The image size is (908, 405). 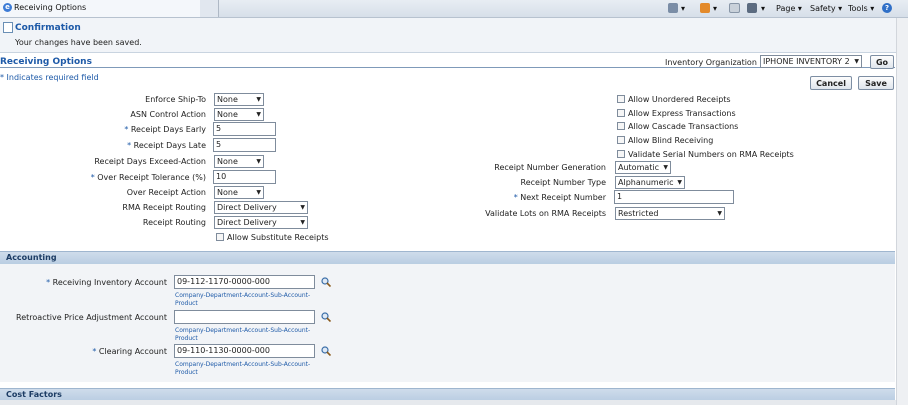 I want to click on confirmation-title: Confirmation, so click(x=48, y=28).